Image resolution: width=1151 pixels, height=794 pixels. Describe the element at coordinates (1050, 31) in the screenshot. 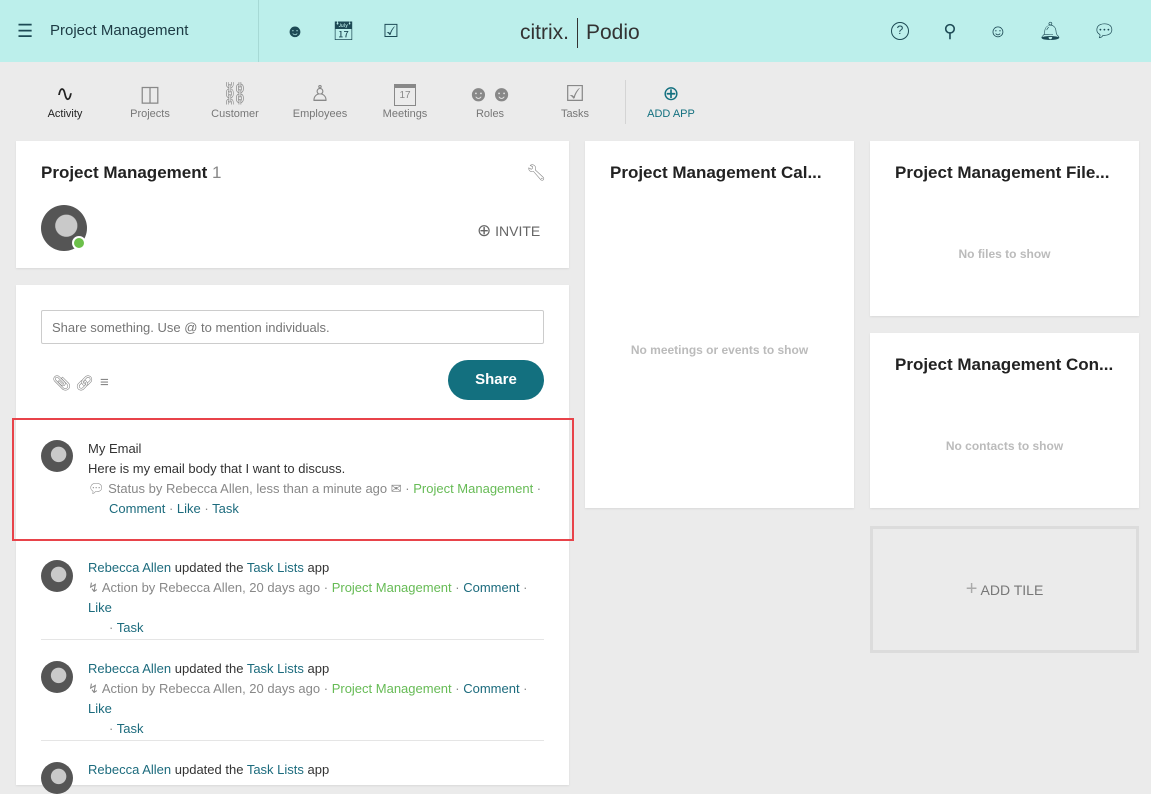

I see `bell-icon: 🔔︎` at that location.